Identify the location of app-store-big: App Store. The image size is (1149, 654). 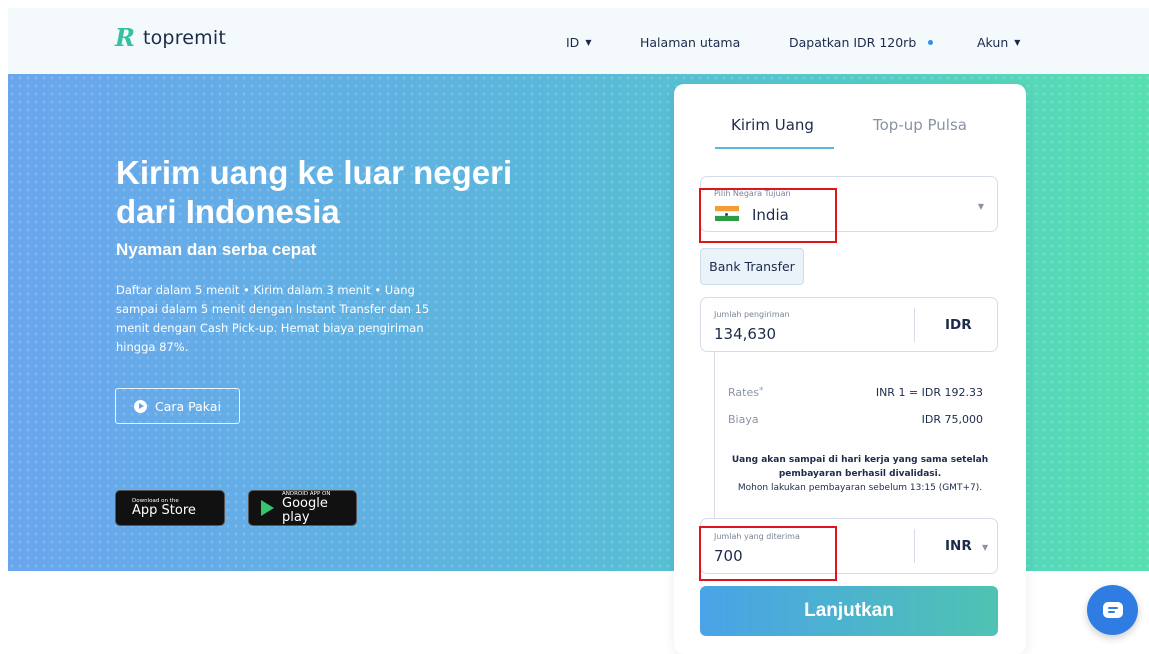
(164, 511).